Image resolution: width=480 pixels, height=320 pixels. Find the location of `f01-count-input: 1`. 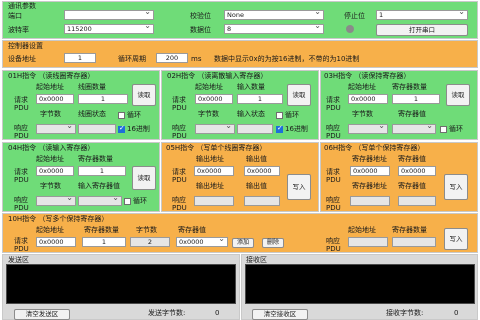

f01-count-input: 1 is located at coordinates (103, 99).